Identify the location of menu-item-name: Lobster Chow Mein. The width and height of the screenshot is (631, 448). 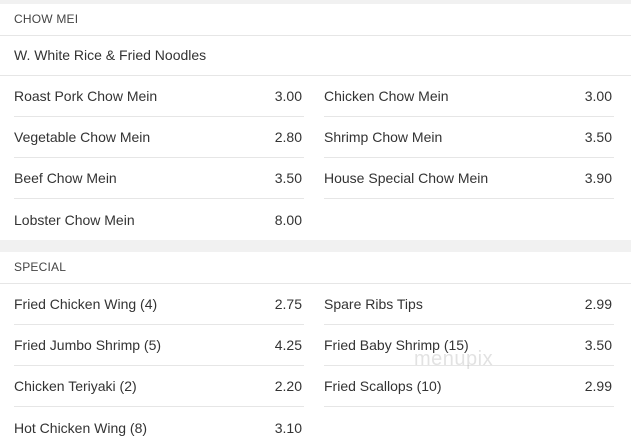
(74, 219).